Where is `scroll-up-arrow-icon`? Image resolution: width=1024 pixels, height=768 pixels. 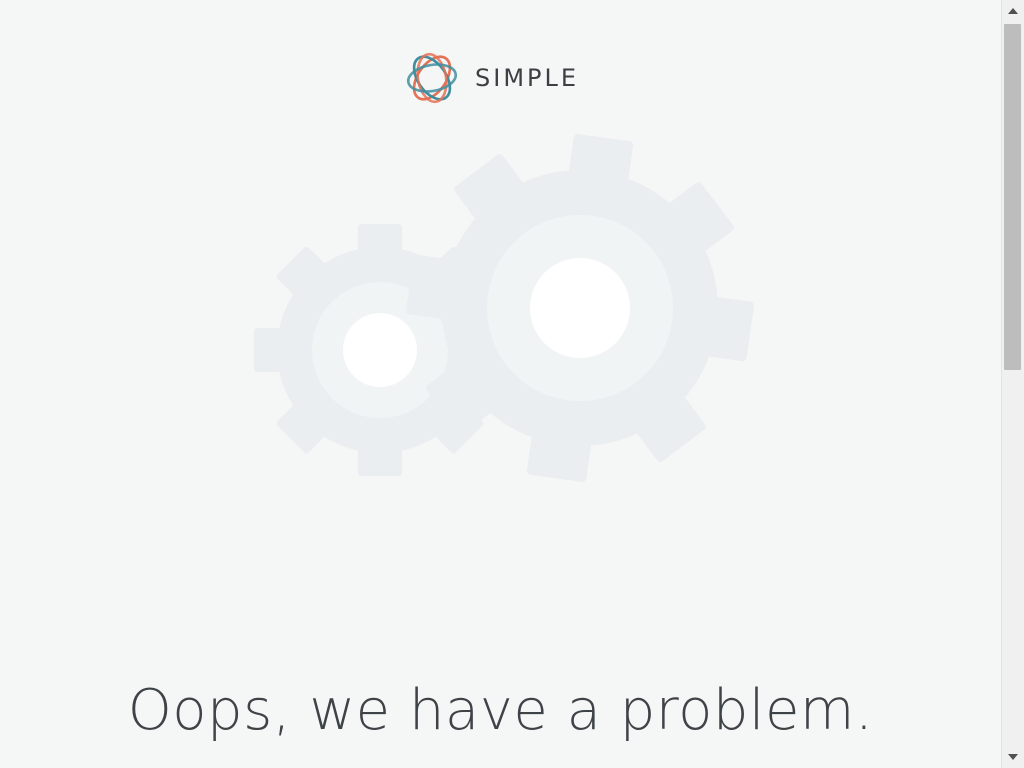
scroll-up-arrow-icon is located at coordinates (1013, 11).